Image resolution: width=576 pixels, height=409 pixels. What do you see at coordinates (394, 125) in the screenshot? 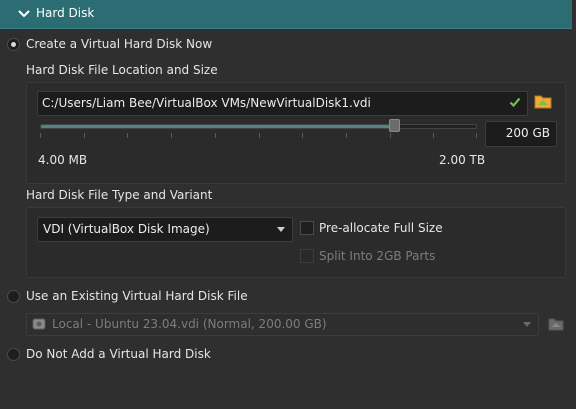
I see `slider-handle` at bounding box center [394, 125].